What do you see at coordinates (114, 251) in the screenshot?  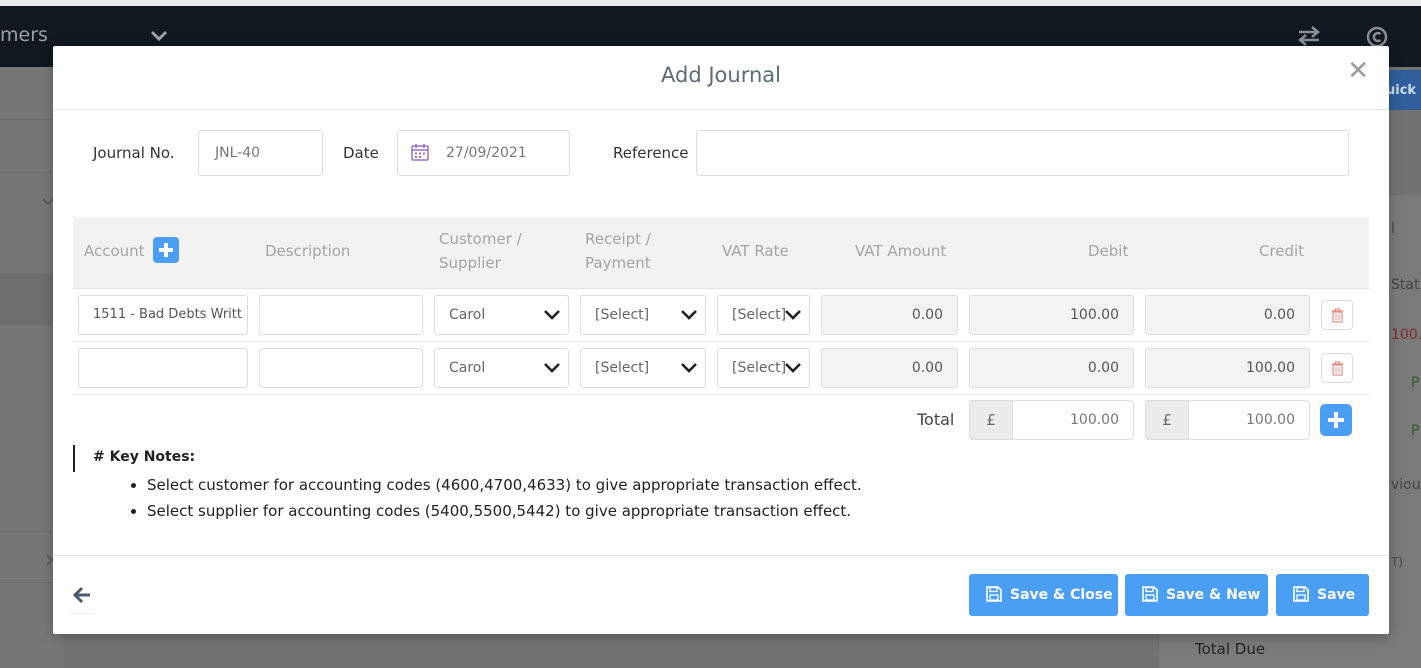 I see `column-account-label: Account` at bounding box center [114, 251].